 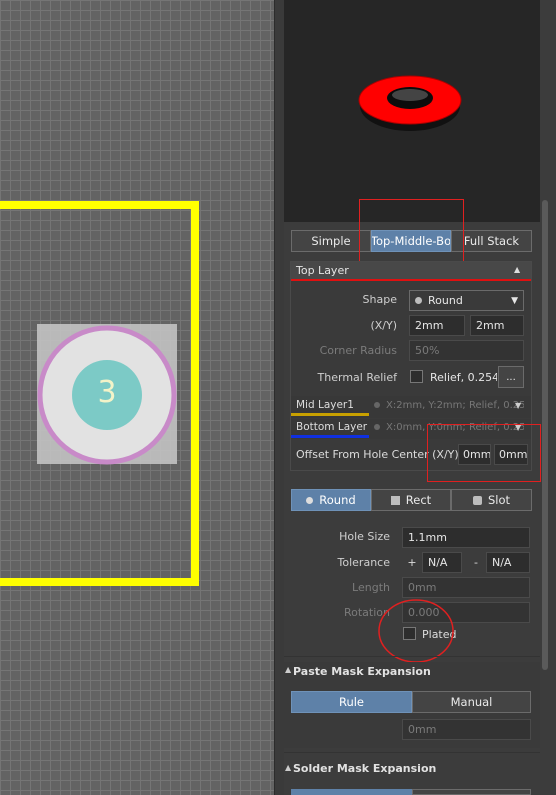 I want to click on pad-3d-icon, so click(x=410, y=103).